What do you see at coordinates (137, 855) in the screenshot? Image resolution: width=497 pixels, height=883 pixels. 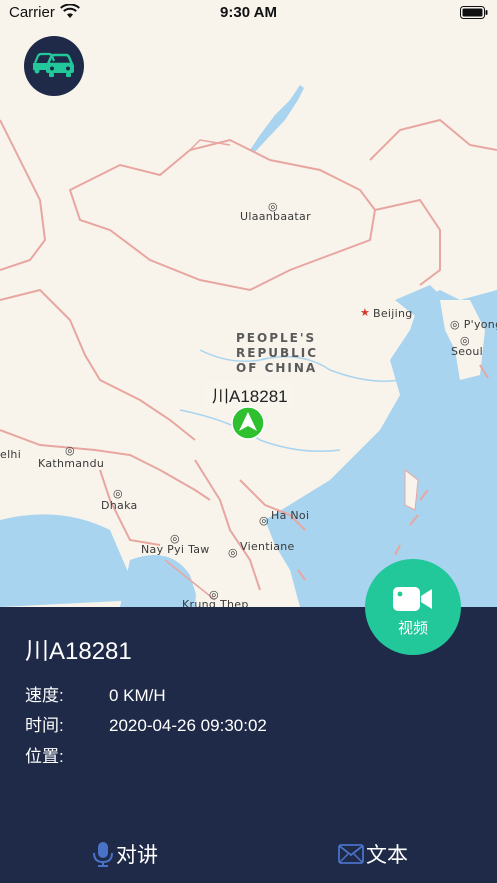 I see `intercom-label: 对讲` at bounding box center [137, 855].